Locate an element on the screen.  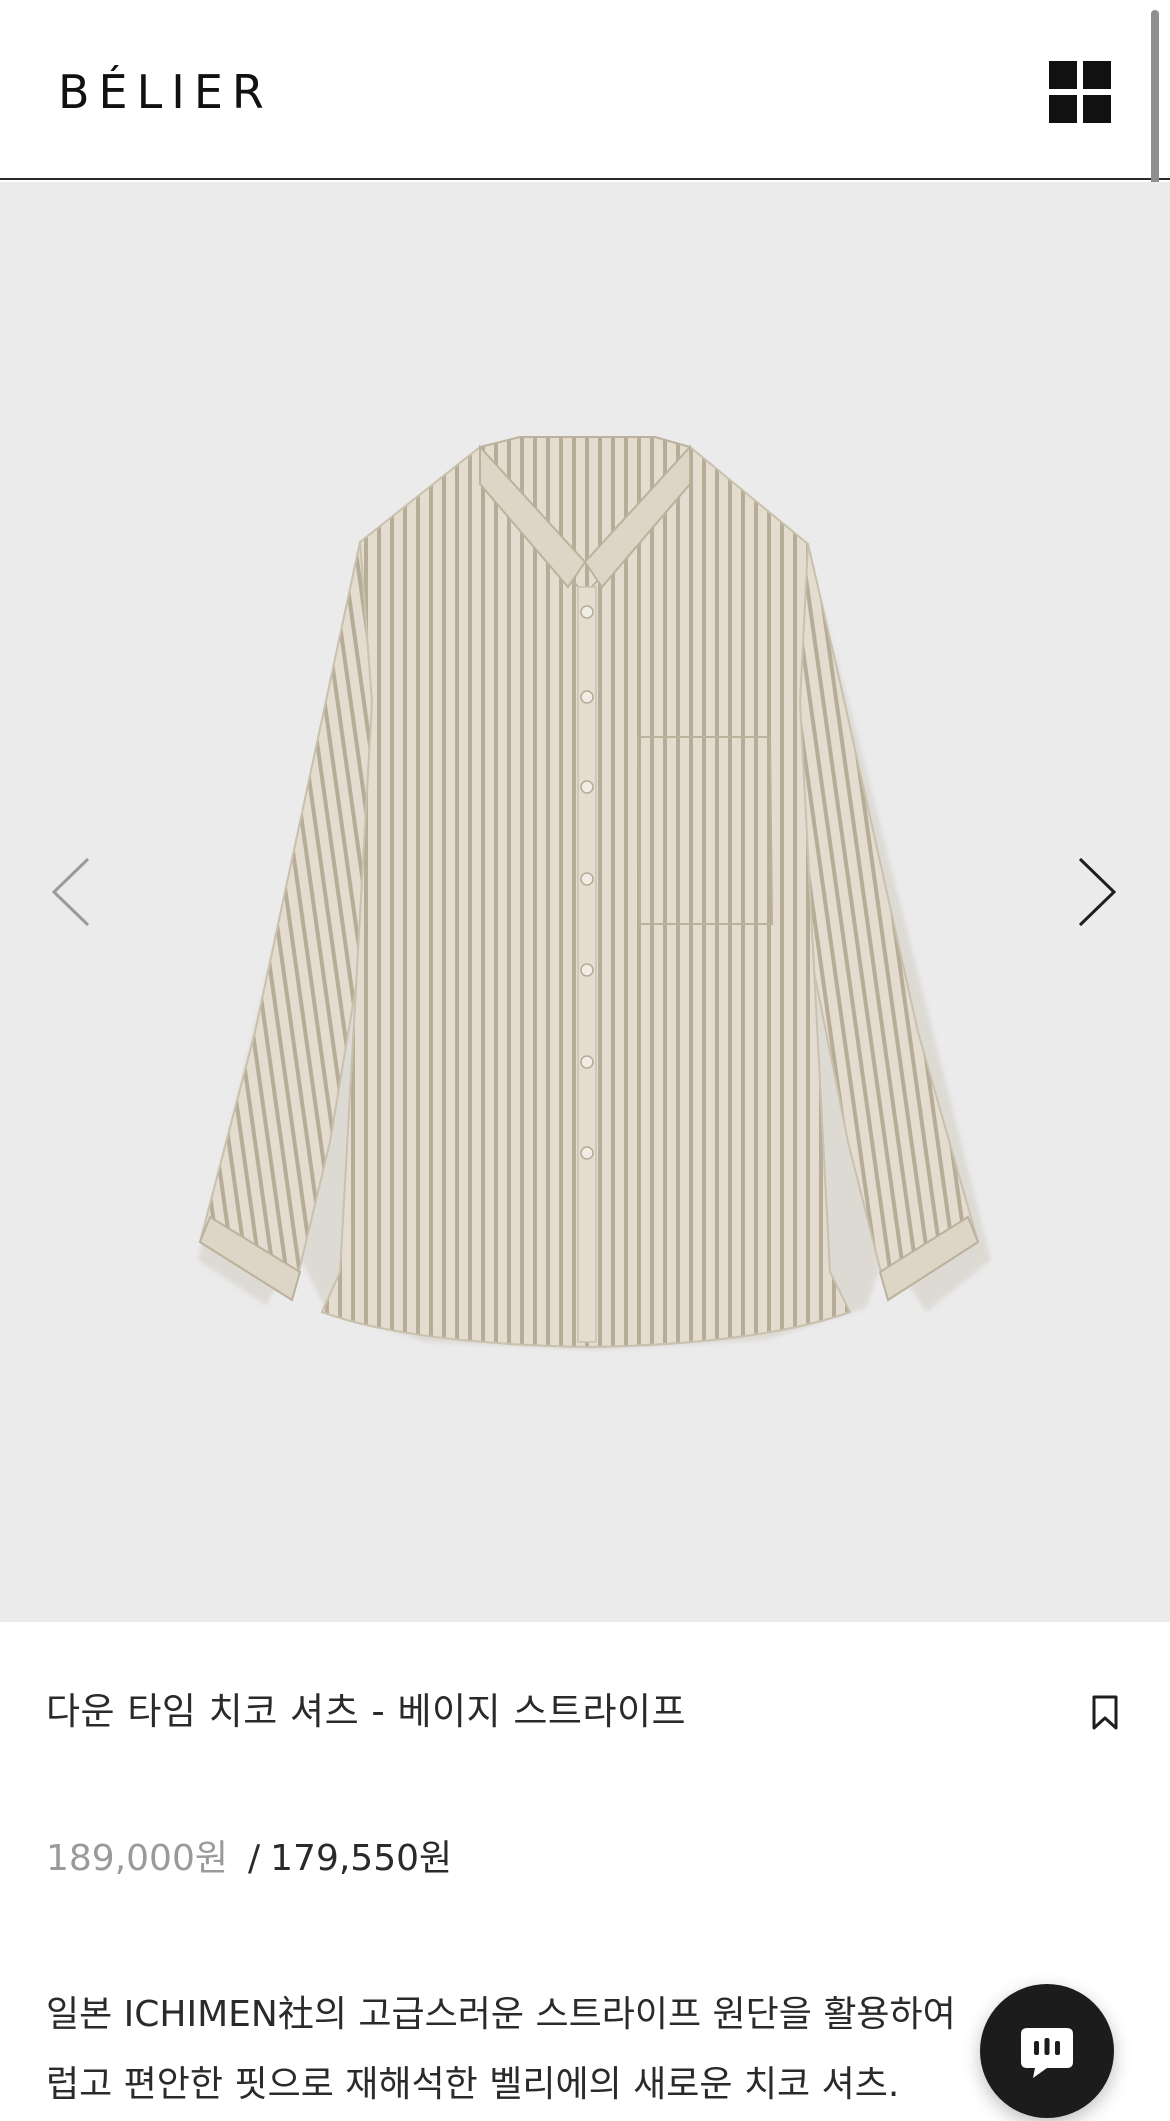
description-line: 일본 ICHIMEN社의 고급스러운 스트라이프 원단을 활용하여 is located at coordinates (501, 2014).